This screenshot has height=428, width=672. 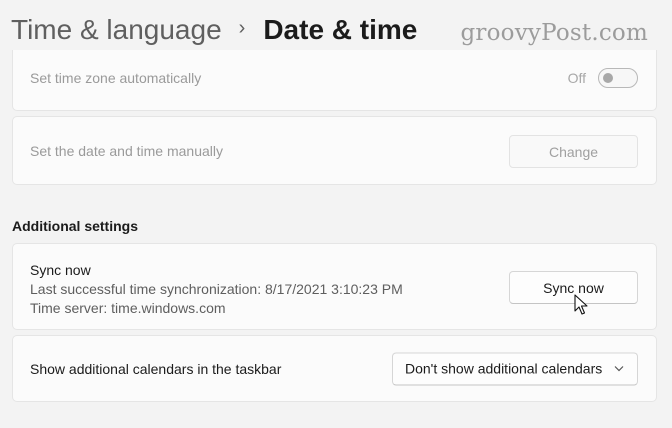 I want to click on section-heading: Additional settings, so click(x=75, y=226).